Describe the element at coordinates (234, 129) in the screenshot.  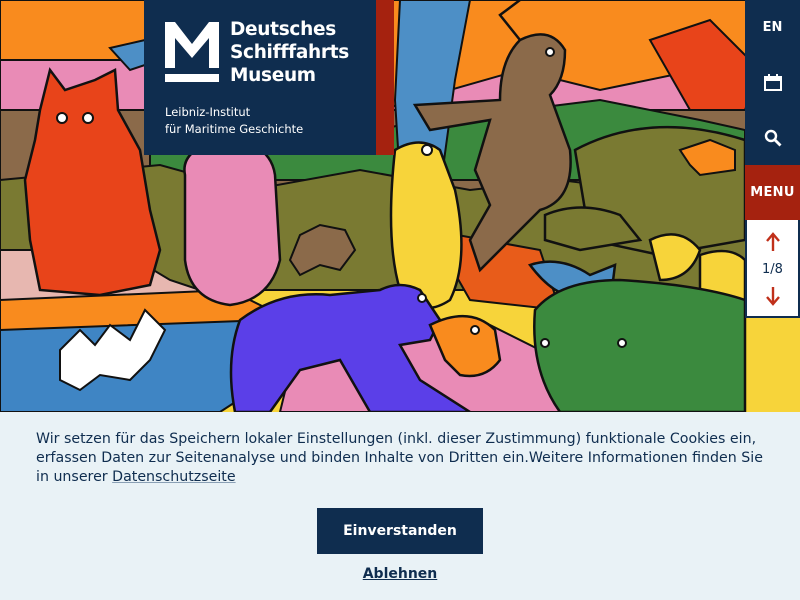
I see `subtitle-line: für Maritime Geschichte` at that location.